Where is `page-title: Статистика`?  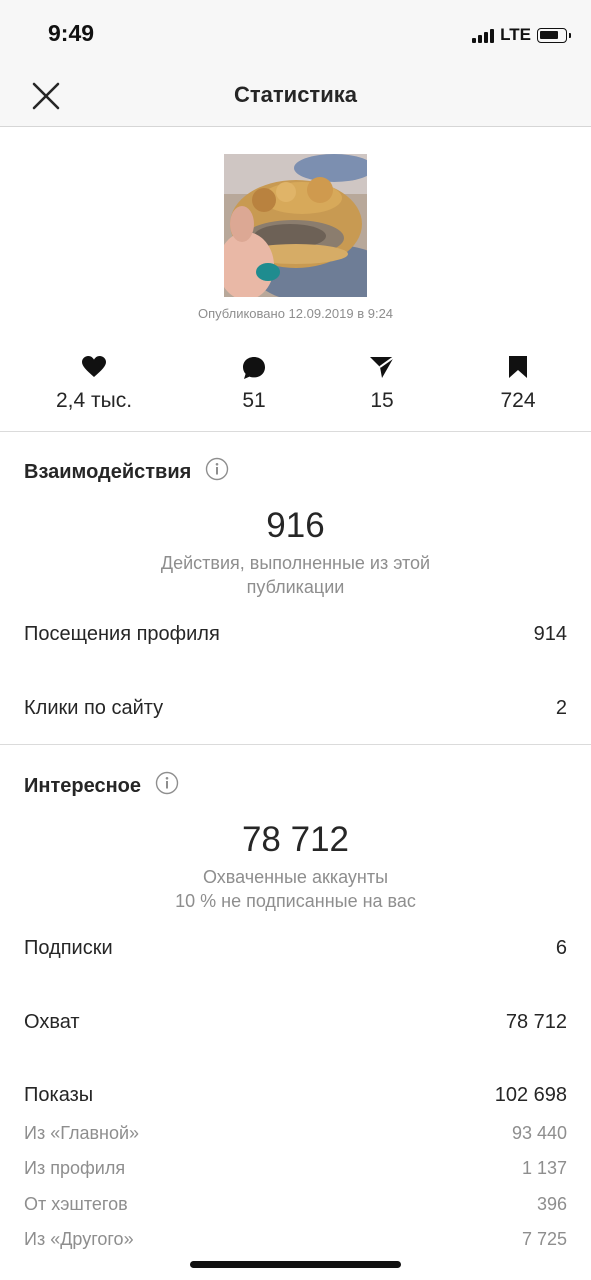
page-title: Статистика is located at coordinates (295, 94).